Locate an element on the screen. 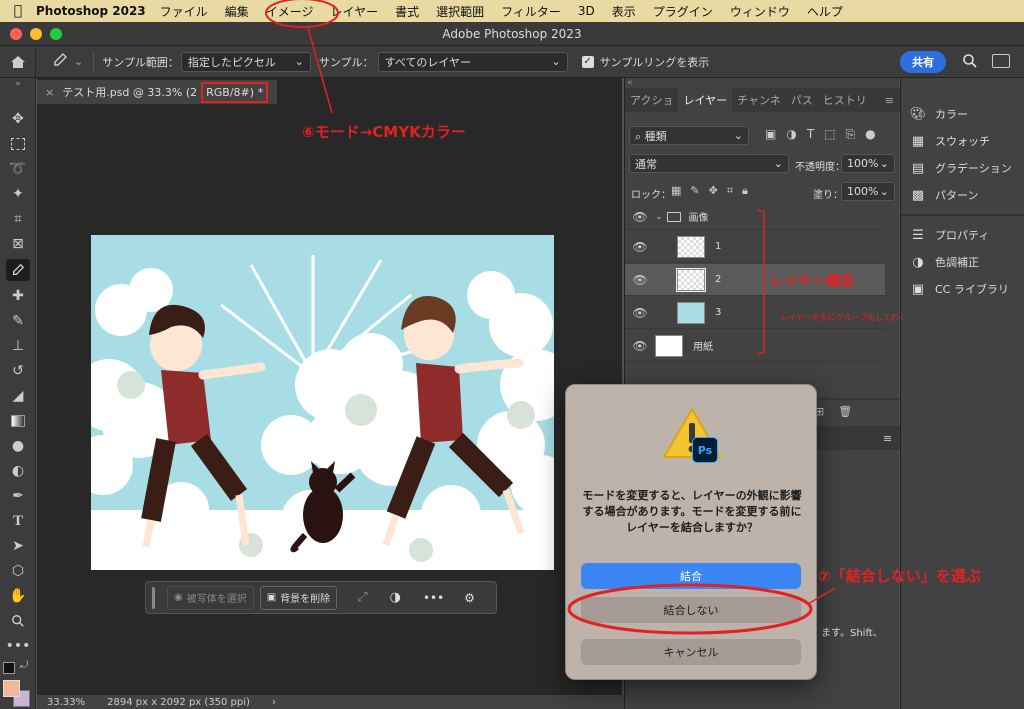 The height and width of the screenshot is (709, 1024). annotation-step7: ⑦「結合しない」を選ぶ is located at coordinates (899, 576).